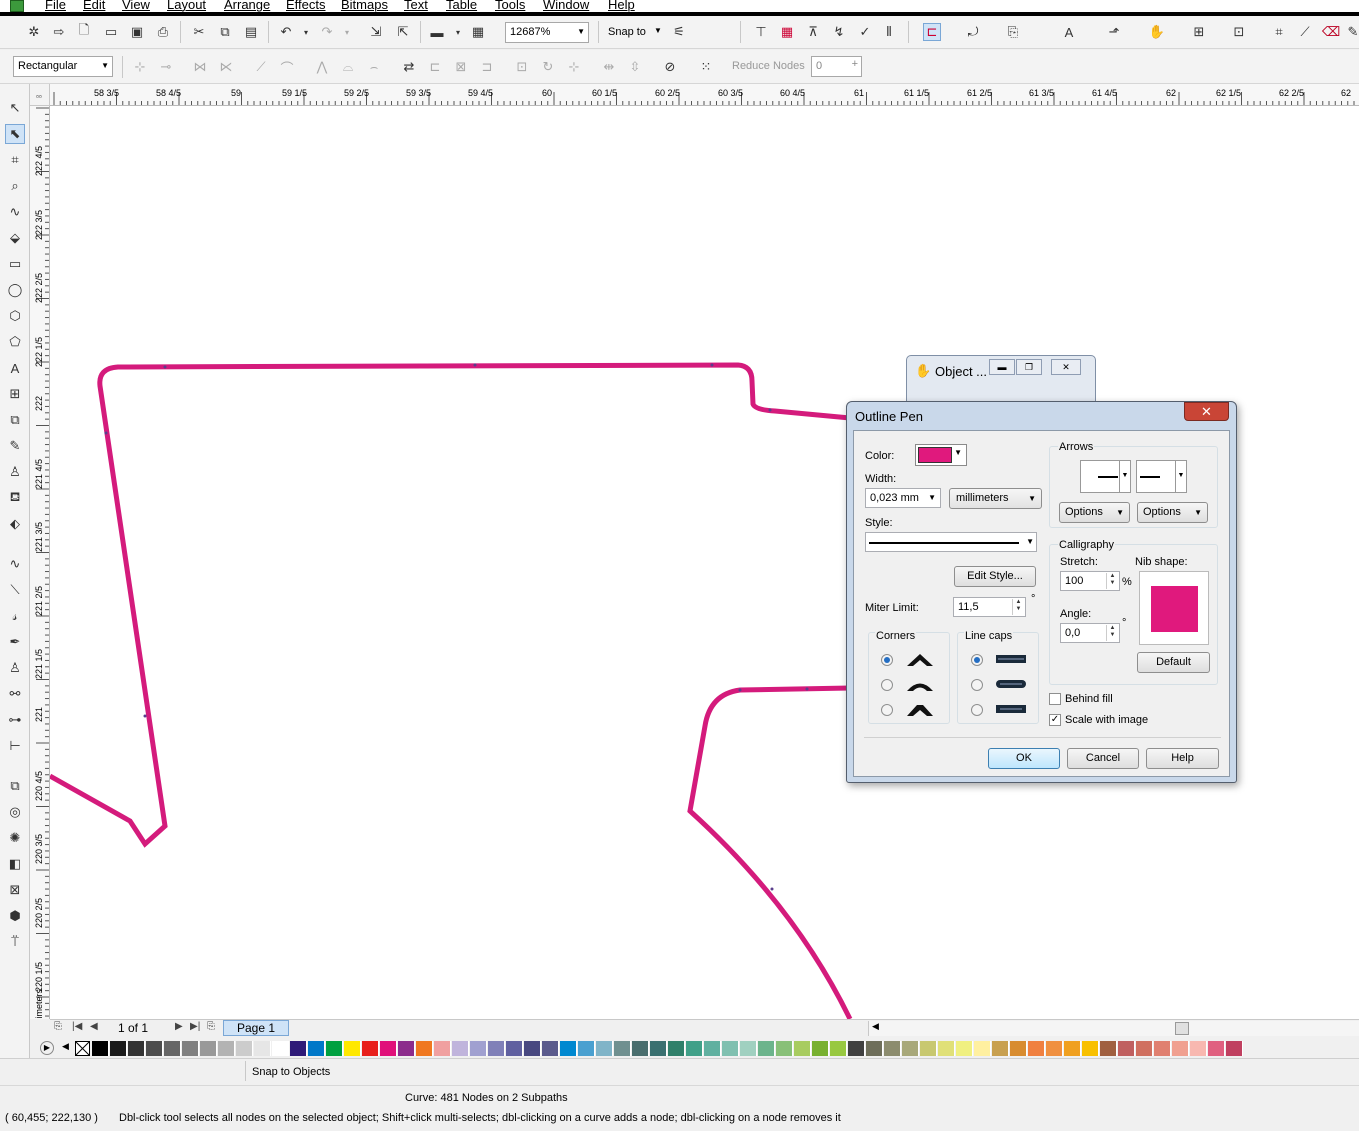  What do you see at coordinates (34, 32) in the screenshot?
I see `welcome-icon: ✲` at bounding box center [34, 32].